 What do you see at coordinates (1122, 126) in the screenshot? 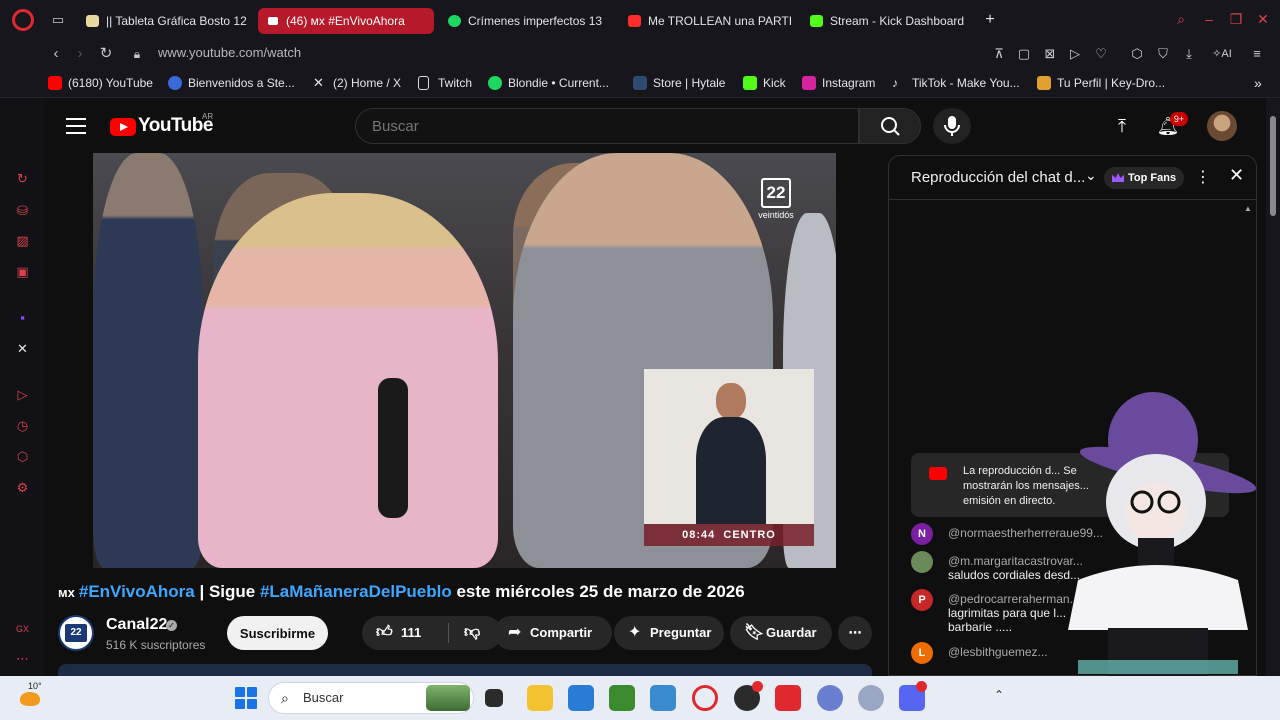
I see `upload-icon: ⤒` at bounding box center [1122, 126].